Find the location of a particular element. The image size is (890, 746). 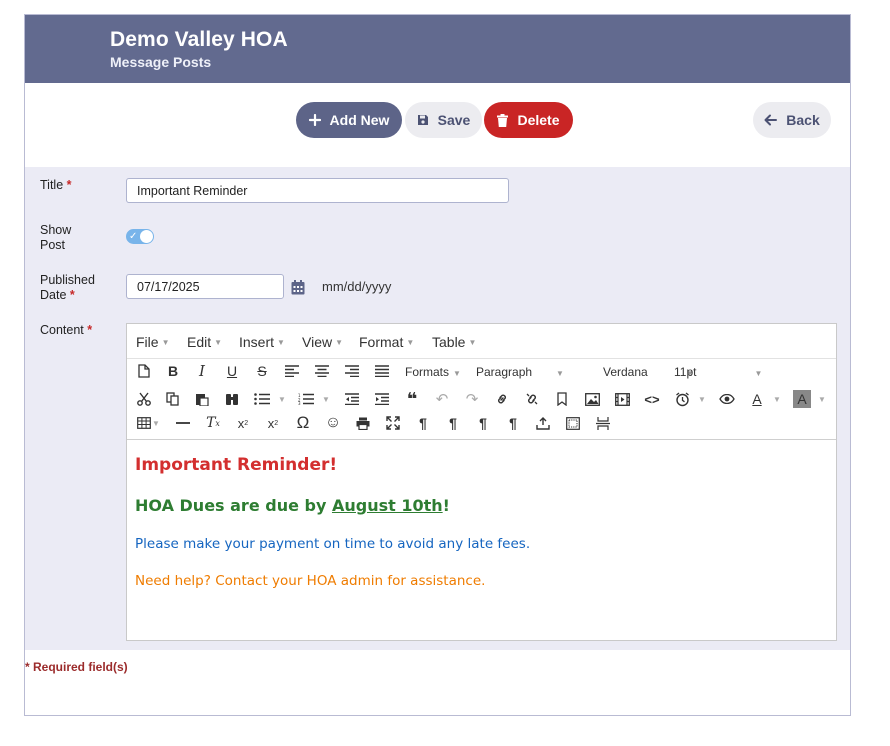

visual-chars-icon: ¶ is located at coordinates (483, 423).